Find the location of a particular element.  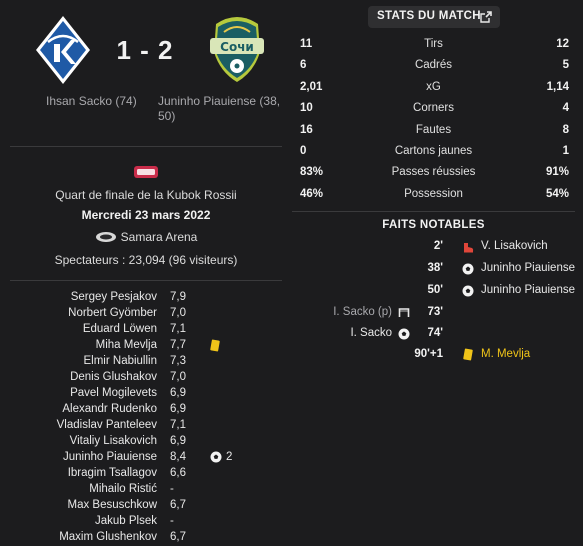

event-row: 90'+1 M. Mevlja is located at coordinates (433, 355).